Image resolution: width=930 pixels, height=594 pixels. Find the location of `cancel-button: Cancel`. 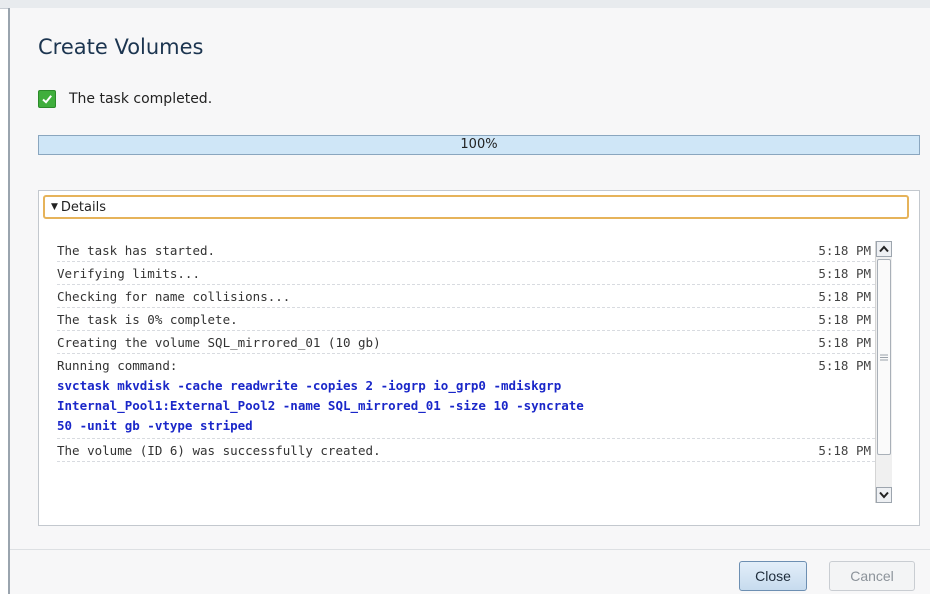

cancel-button: Cancel is located at coordinates (872, 576).